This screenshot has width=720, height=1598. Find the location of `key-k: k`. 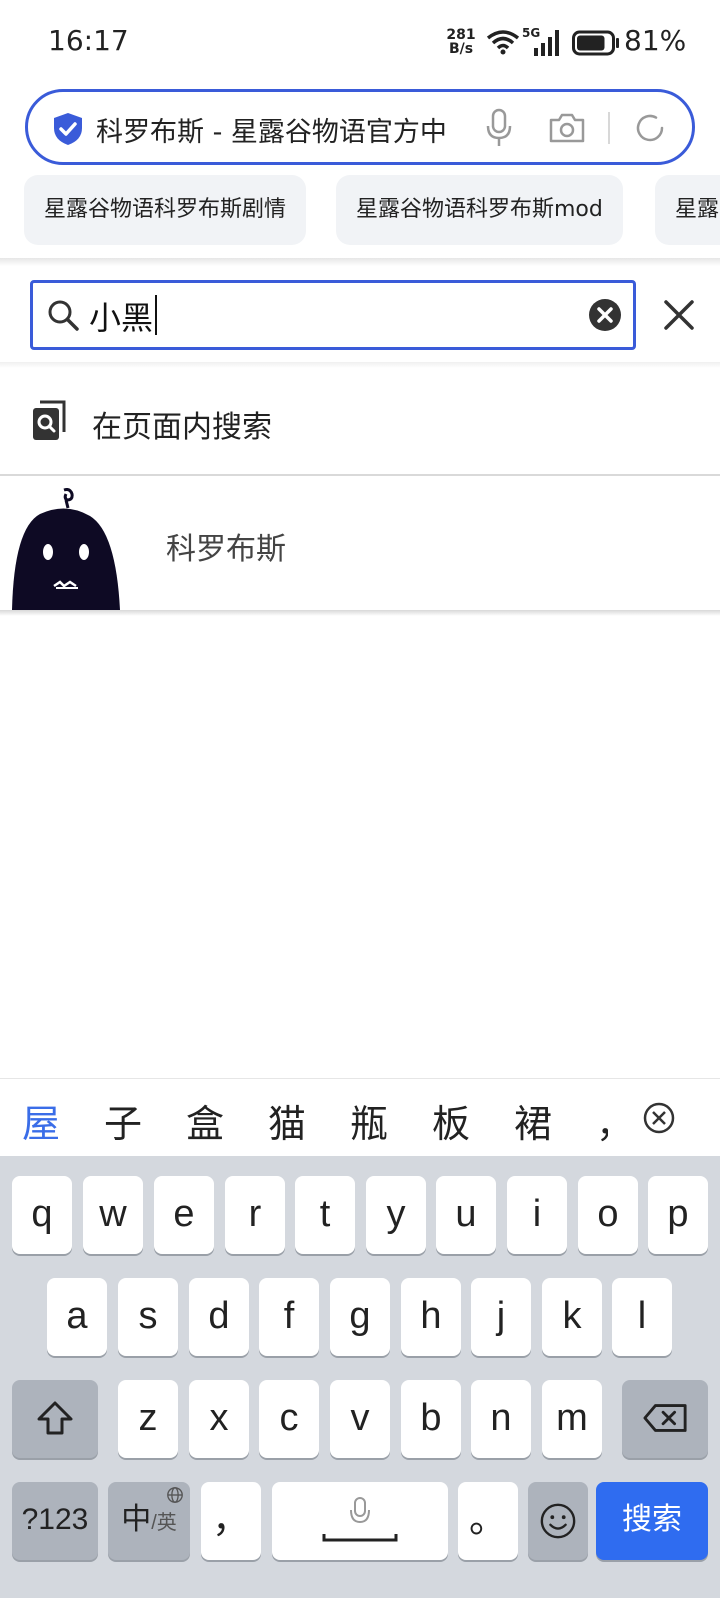

key-k: k is located at coordinates (572, 1317).